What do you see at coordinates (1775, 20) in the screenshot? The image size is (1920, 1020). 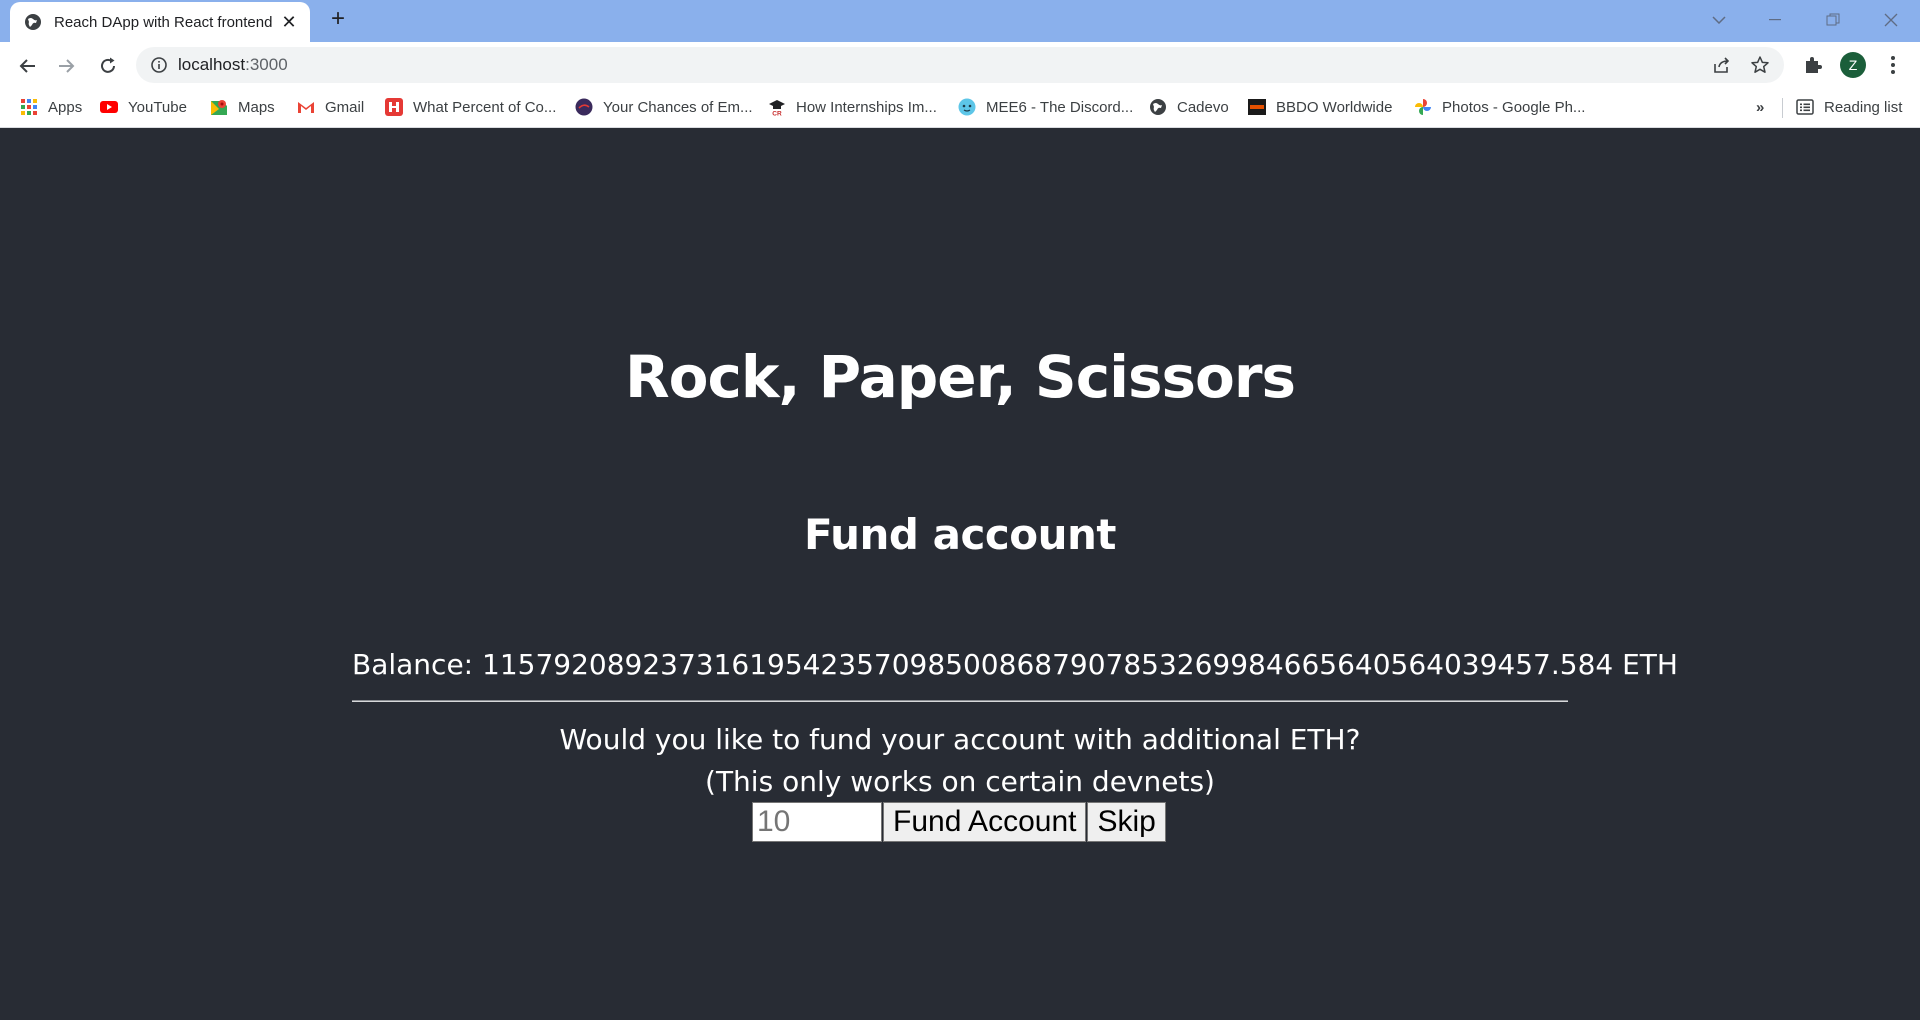 I see `minimize-button` at bounding box center [1775, 20].